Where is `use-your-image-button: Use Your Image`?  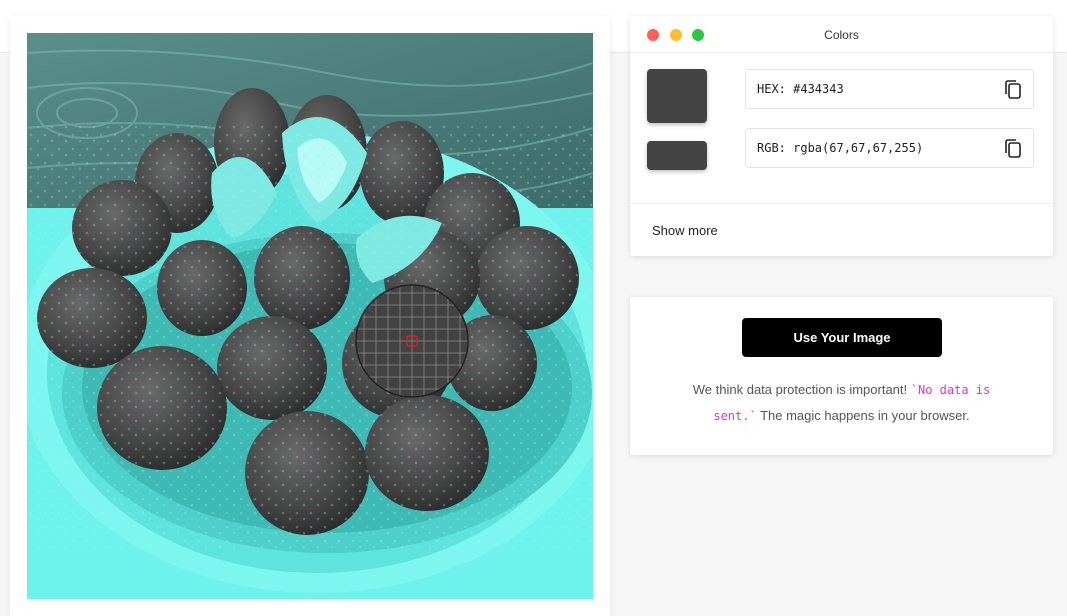 use-your-image-button: Use Your Image is located at coordinates (842, 337).